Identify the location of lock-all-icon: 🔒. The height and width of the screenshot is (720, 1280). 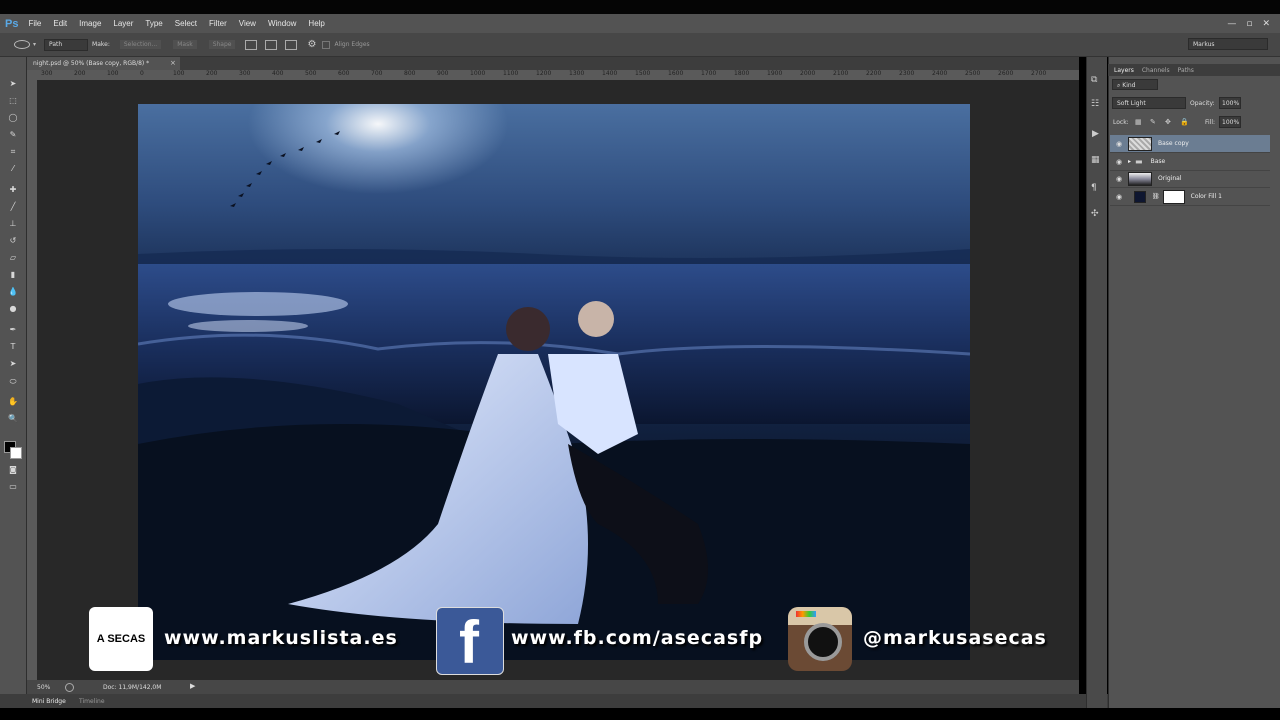
(1184, 122).